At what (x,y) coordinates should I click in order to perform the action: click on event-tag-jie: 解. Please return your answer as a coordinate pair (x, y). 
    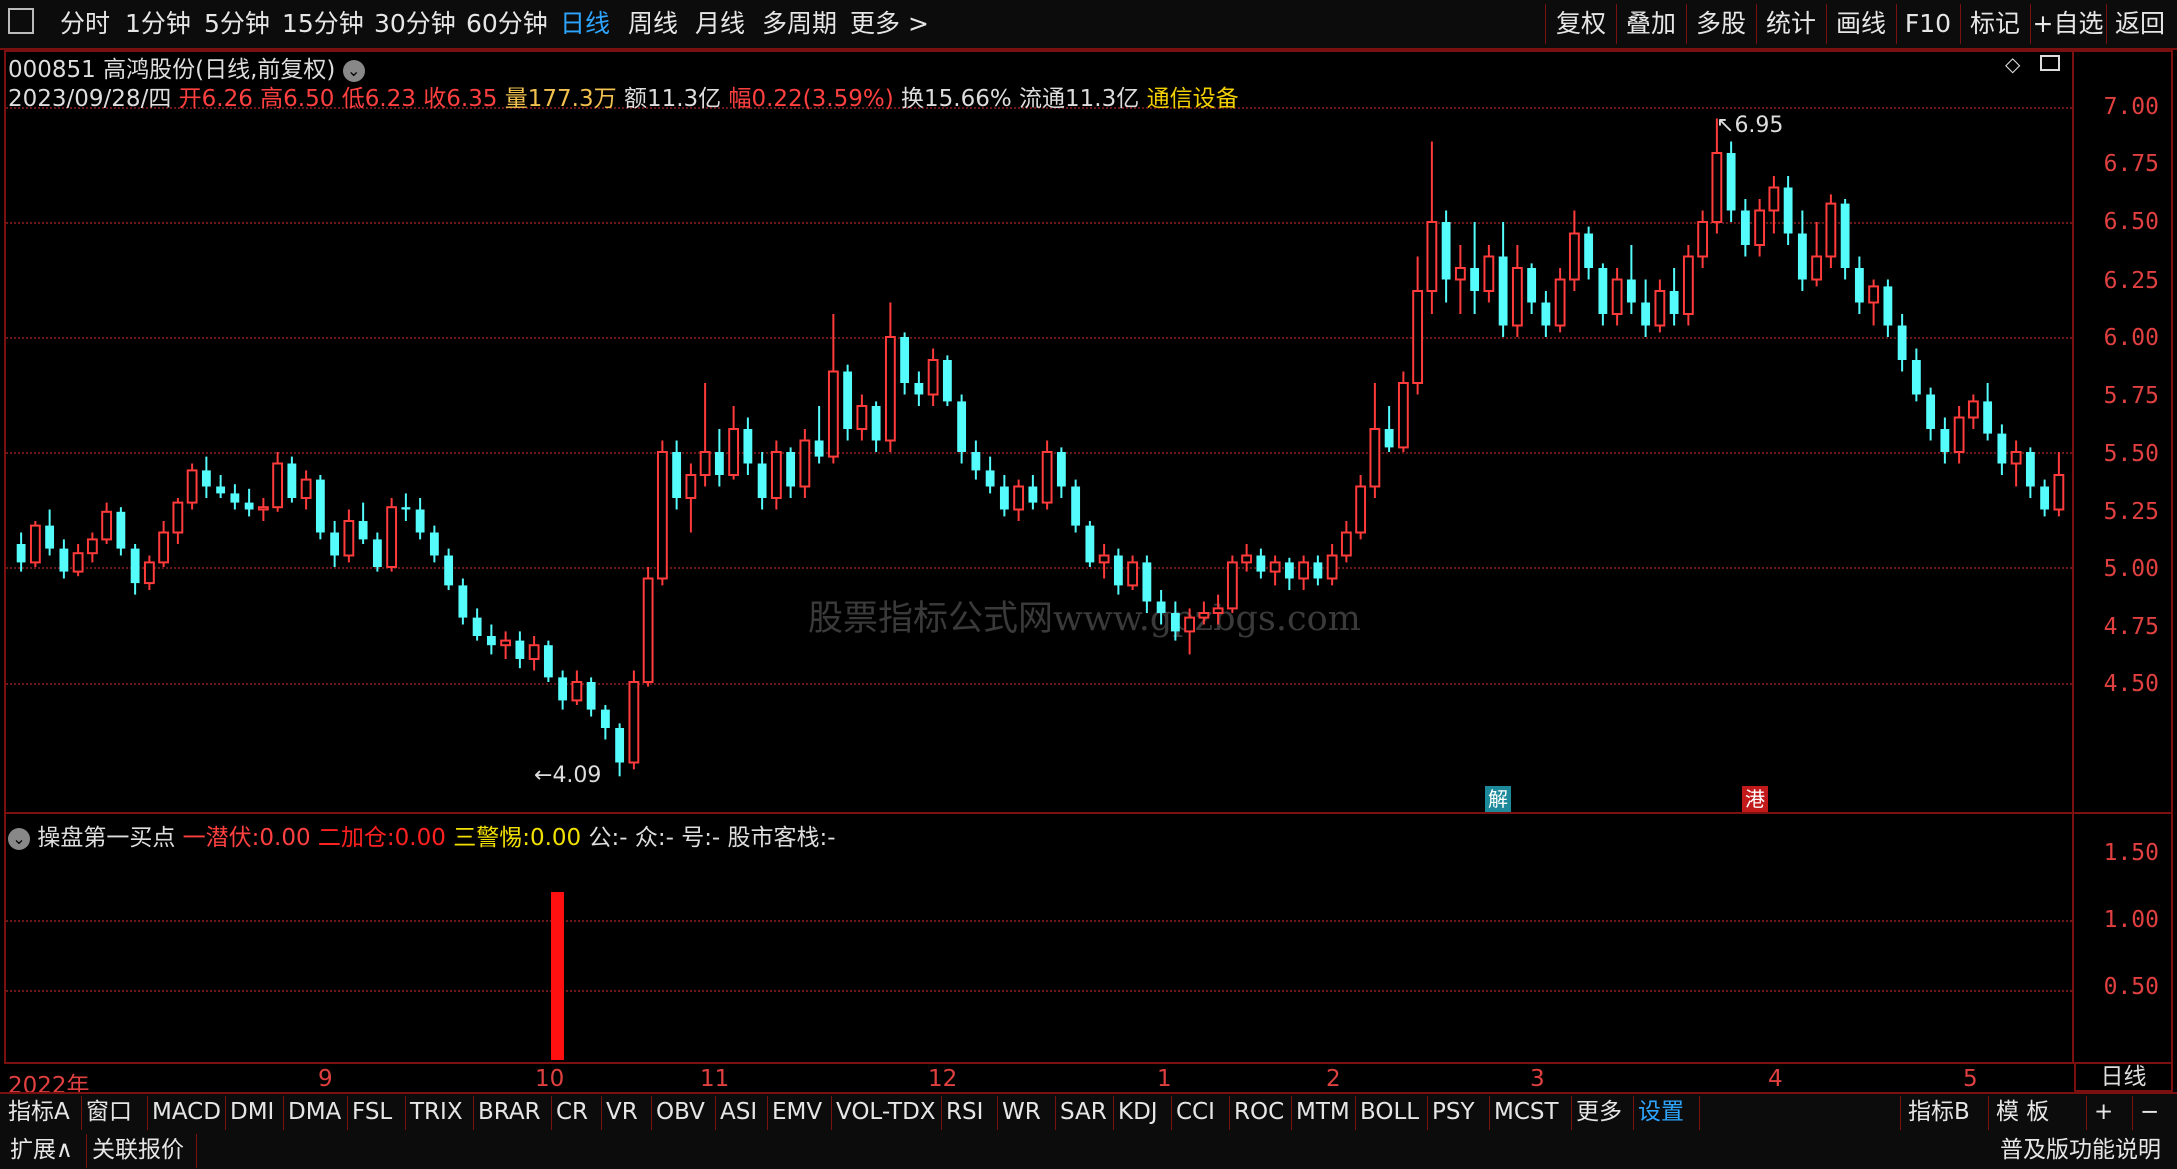
    Looking at the image, I should click on (1498, 799).